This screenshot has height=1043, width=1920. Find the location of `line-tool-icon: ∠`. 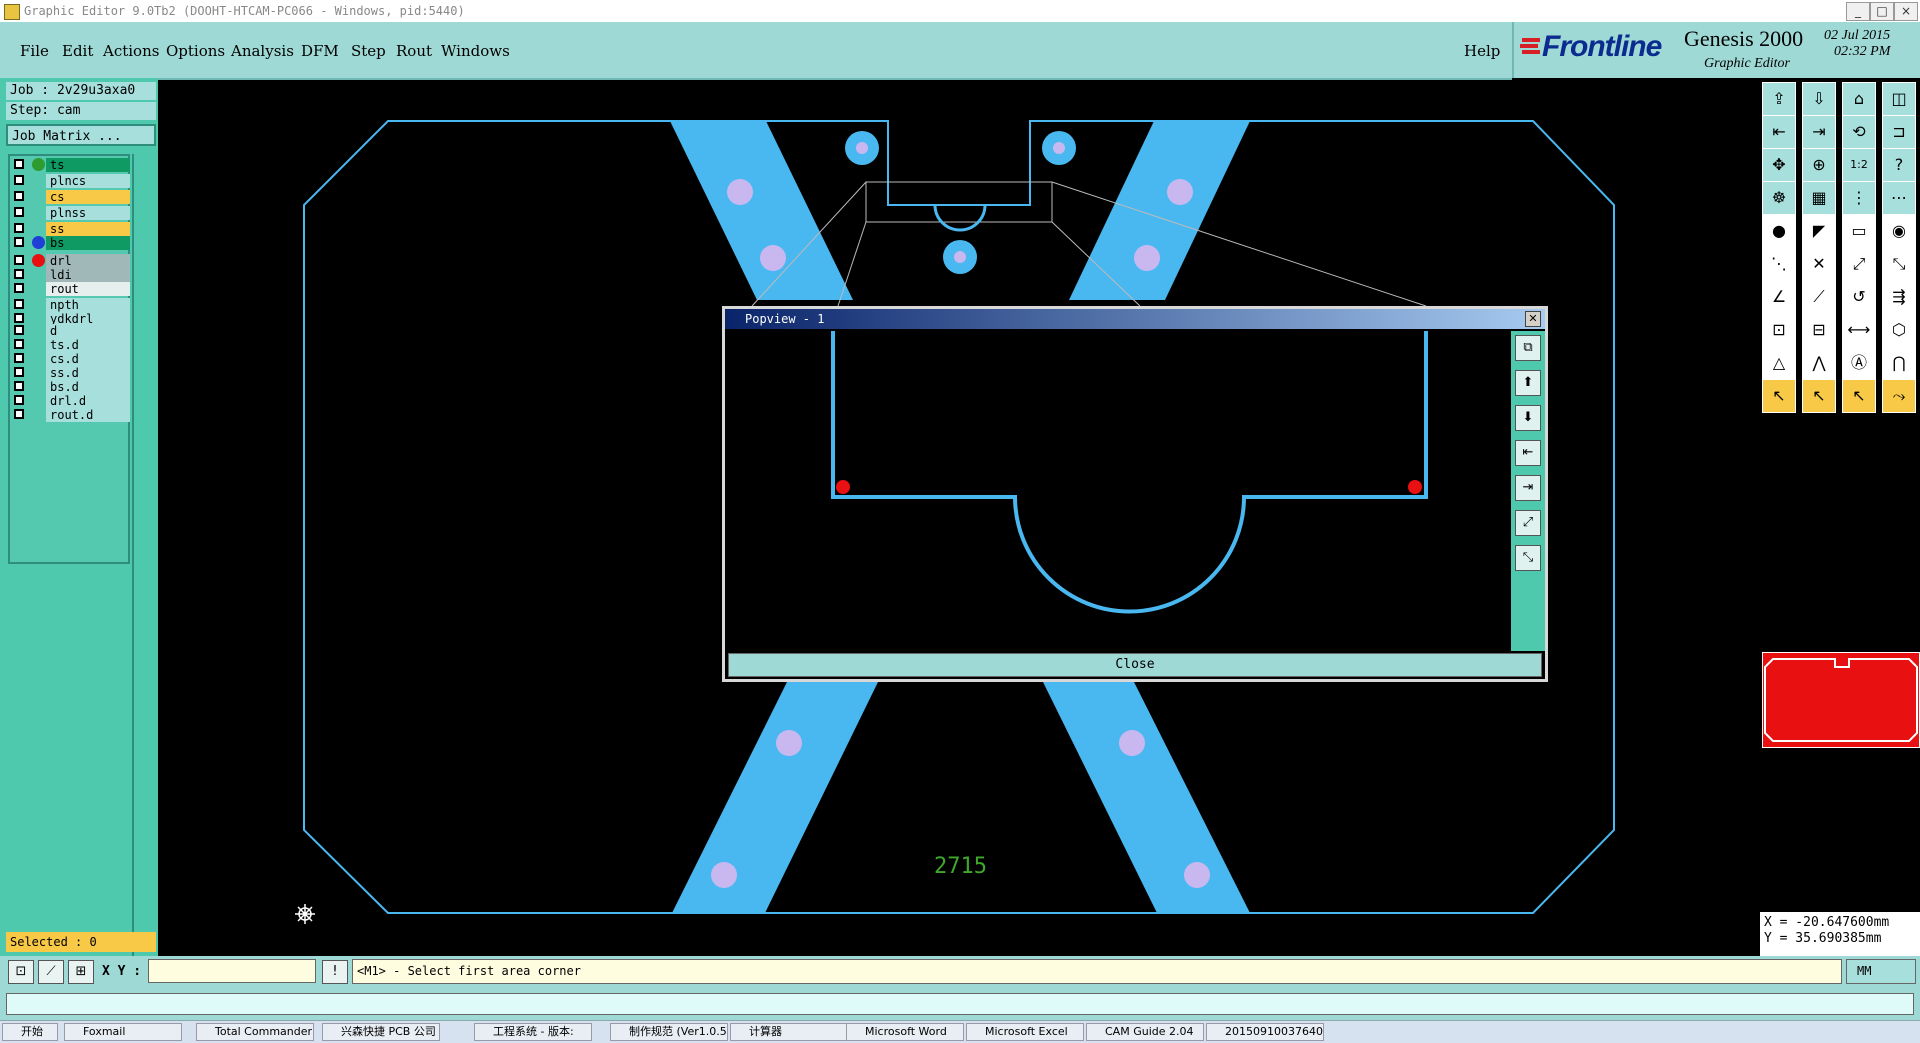

line-tool-icon: ∠ is located at coordinates (1779, 297).